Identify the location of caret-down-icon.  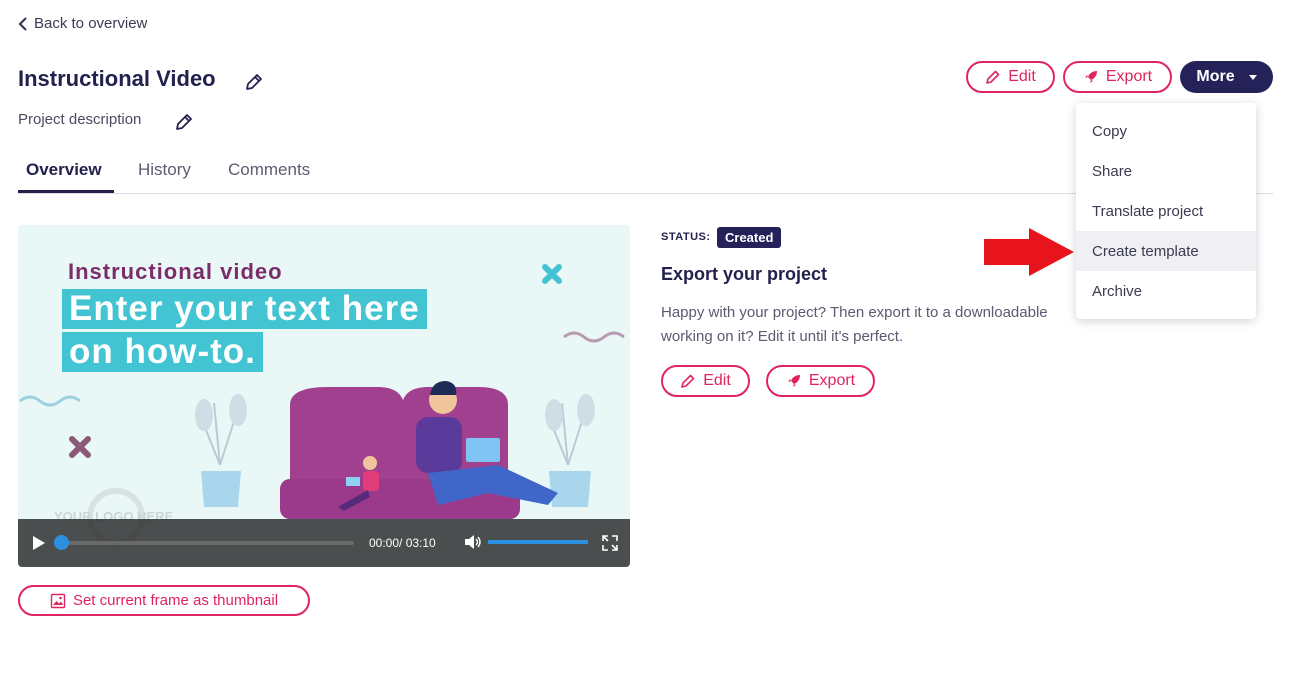
(1252, 77).